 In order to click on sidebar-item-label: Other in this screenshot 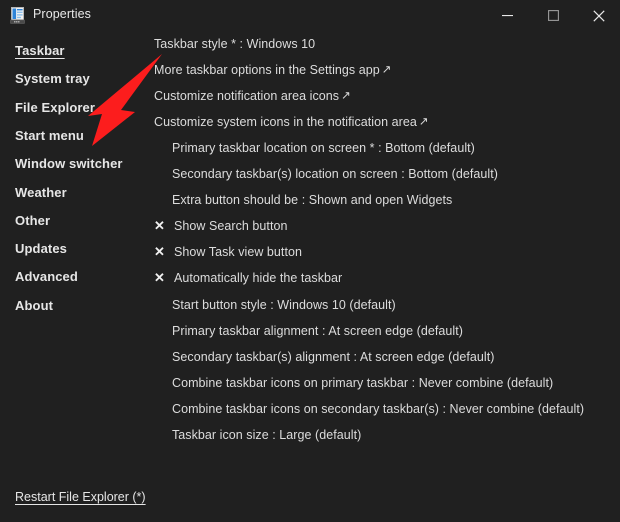, I will do `click(33, 220)`.